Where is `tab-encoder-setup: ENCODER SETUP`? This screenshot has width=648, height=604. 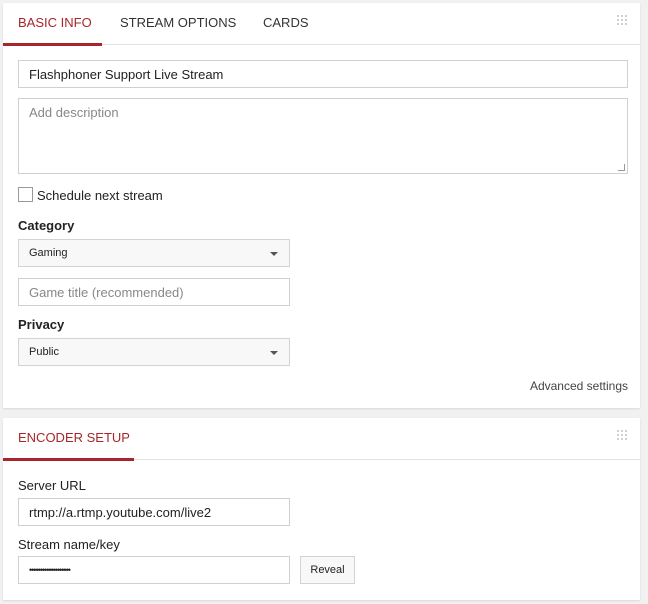 tab-encoder-setup: ENCODER SETUP is located at coordinates (74, 437).